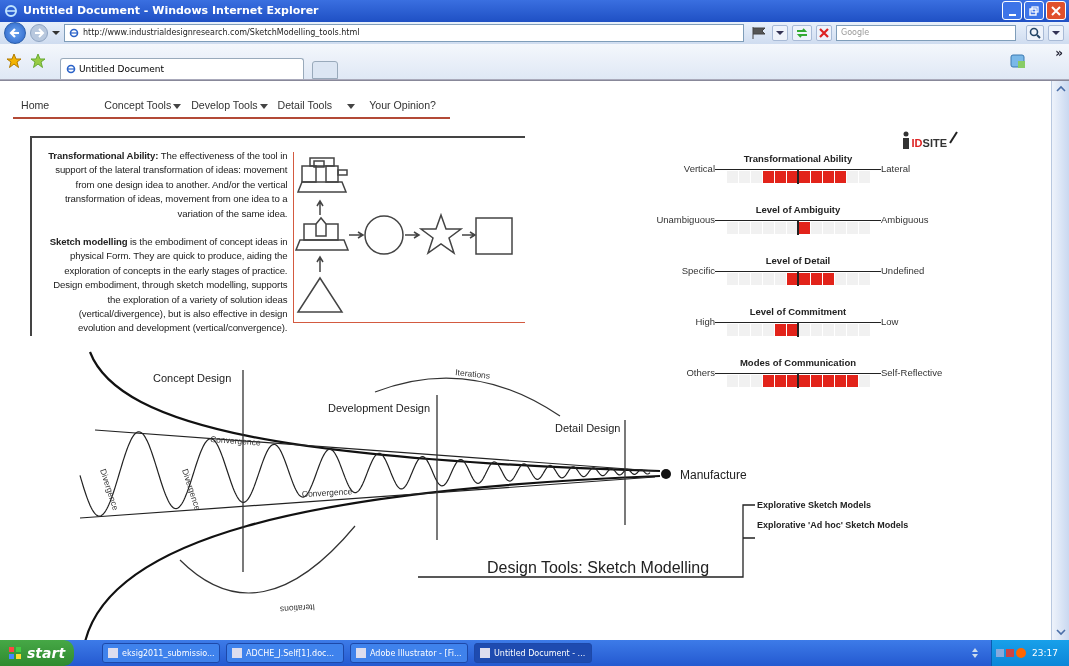 This screenshot has width=1069, height=666. I want to click on browser-icon, so click(11, 10).